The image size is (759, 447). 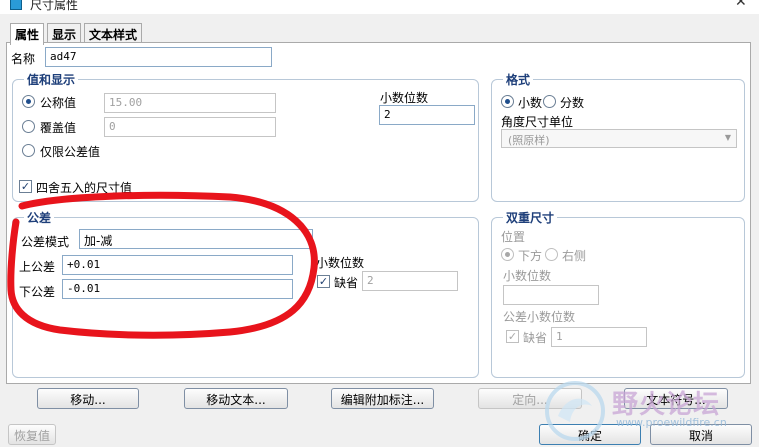 What do you see at coordinates (177, 289) in the screenshot?
I see `lower-tolerance-input: -0.01` at bounding box center [177, 289].